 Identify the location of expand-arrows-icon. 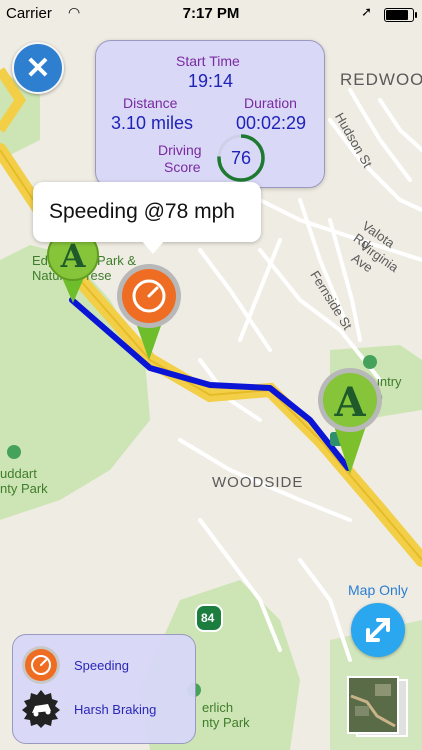
(378, 630).